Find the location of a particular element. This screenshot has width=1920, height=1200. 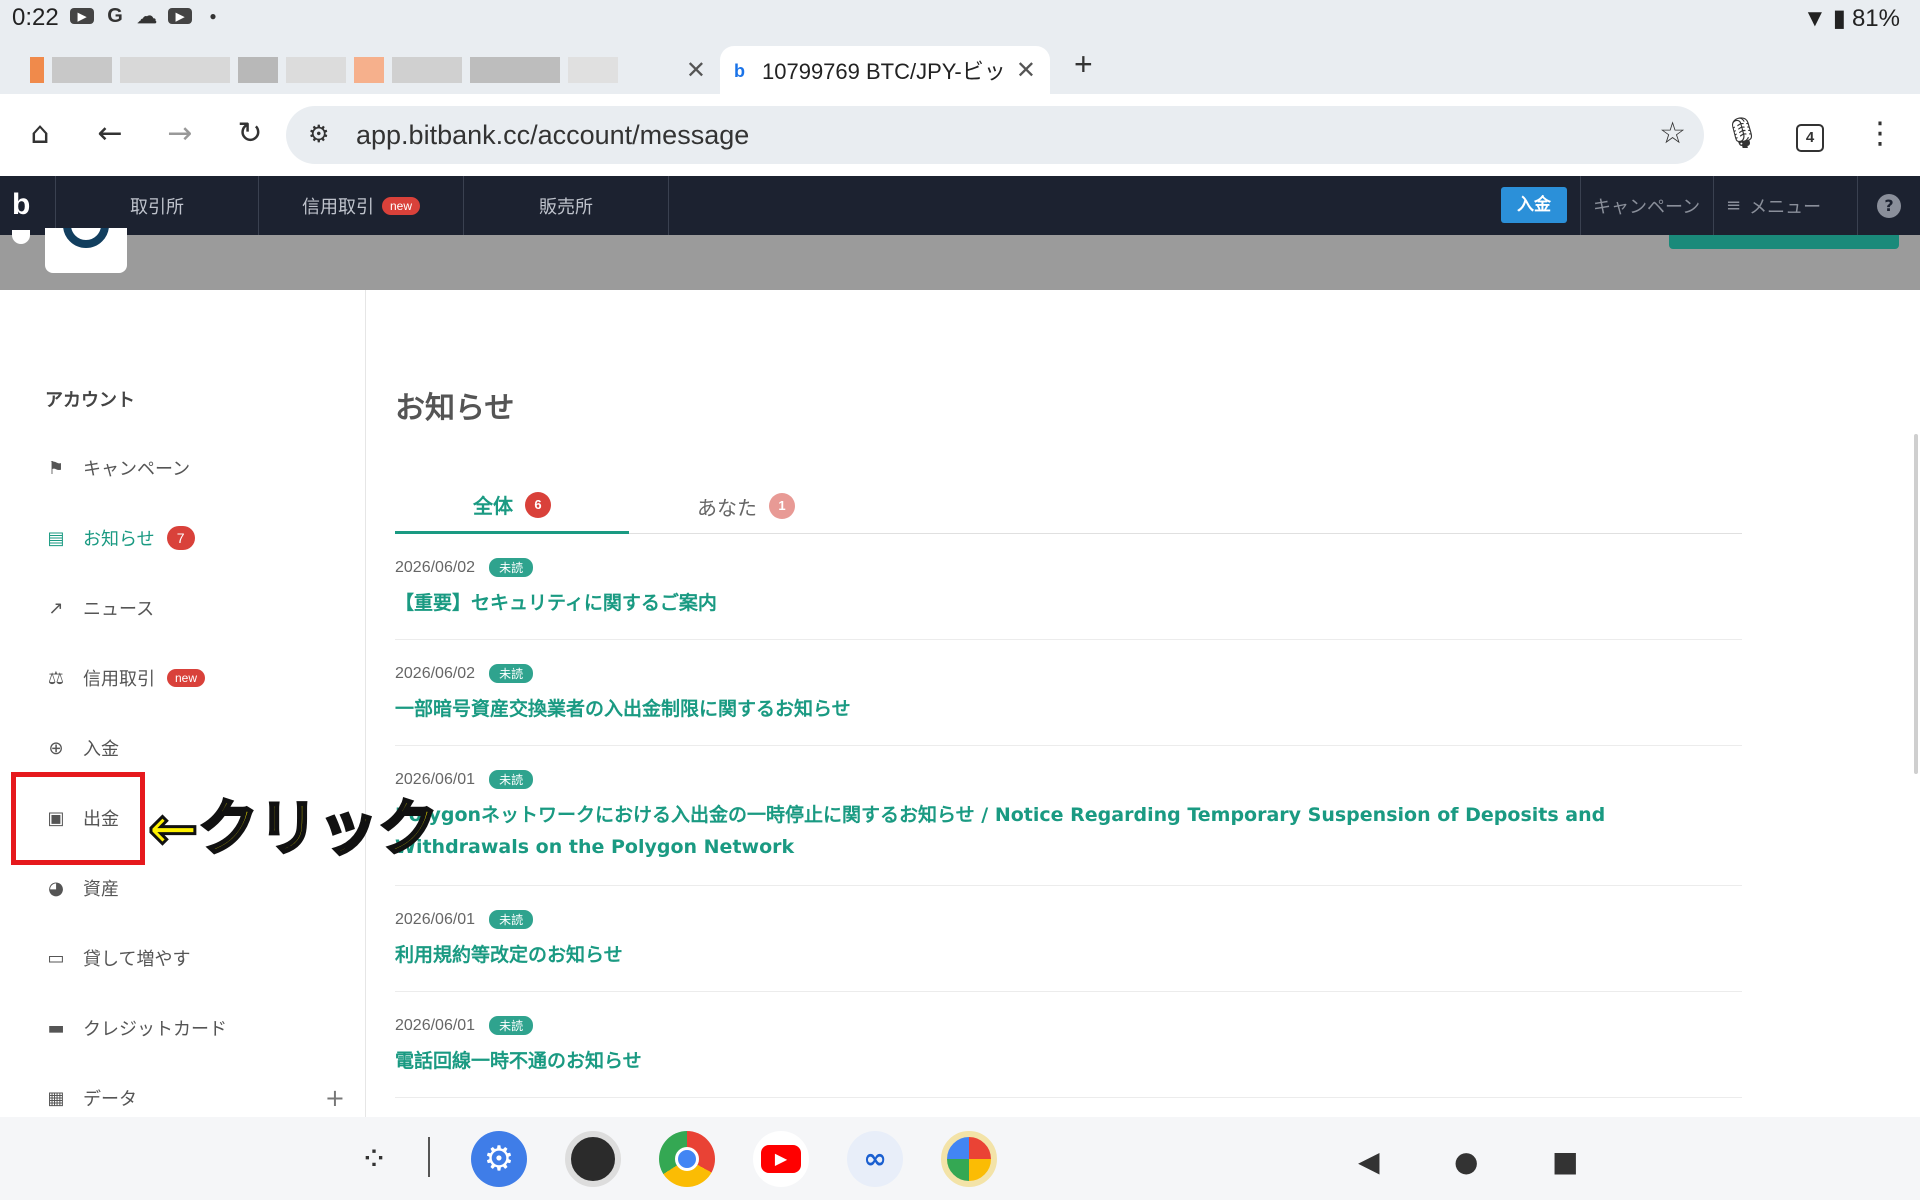

message-title: 電話回線一時不通のお知らせ is located at coordinates (1068, 1061).